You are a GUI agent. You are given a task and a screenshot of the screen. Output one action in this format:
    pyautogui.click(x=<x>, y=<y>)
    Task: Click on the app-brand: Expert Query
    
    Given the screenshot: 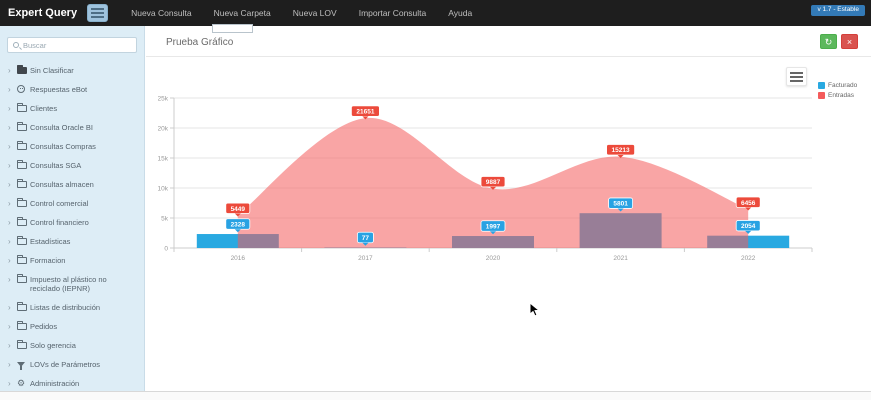 What is the action you would take?
    pyautogui.click(x=43, y=13)
    